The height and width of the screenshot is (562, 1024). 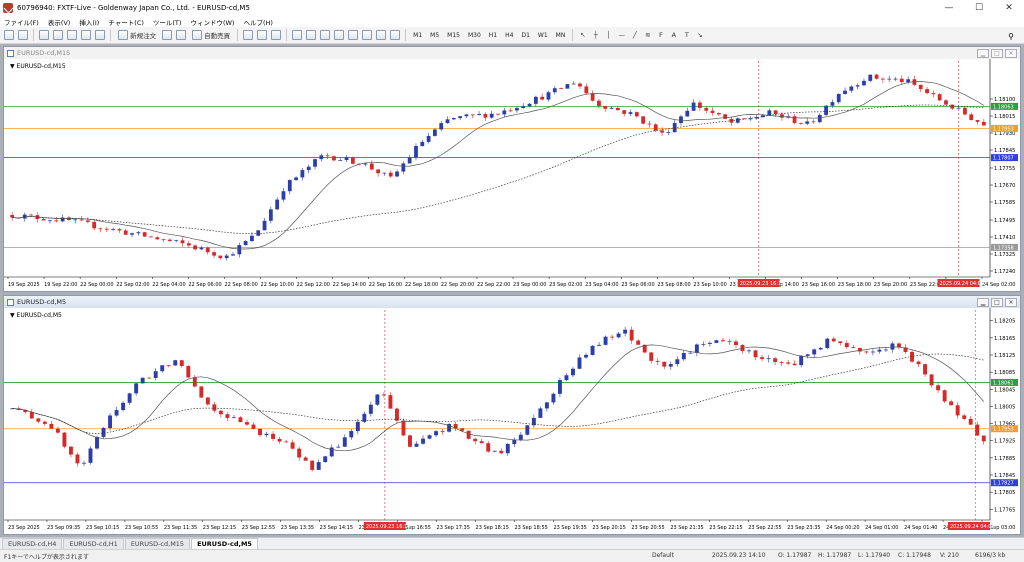 I want to click on time-tick-label: 22 Sep 08:00, so click(x=240, y=285).